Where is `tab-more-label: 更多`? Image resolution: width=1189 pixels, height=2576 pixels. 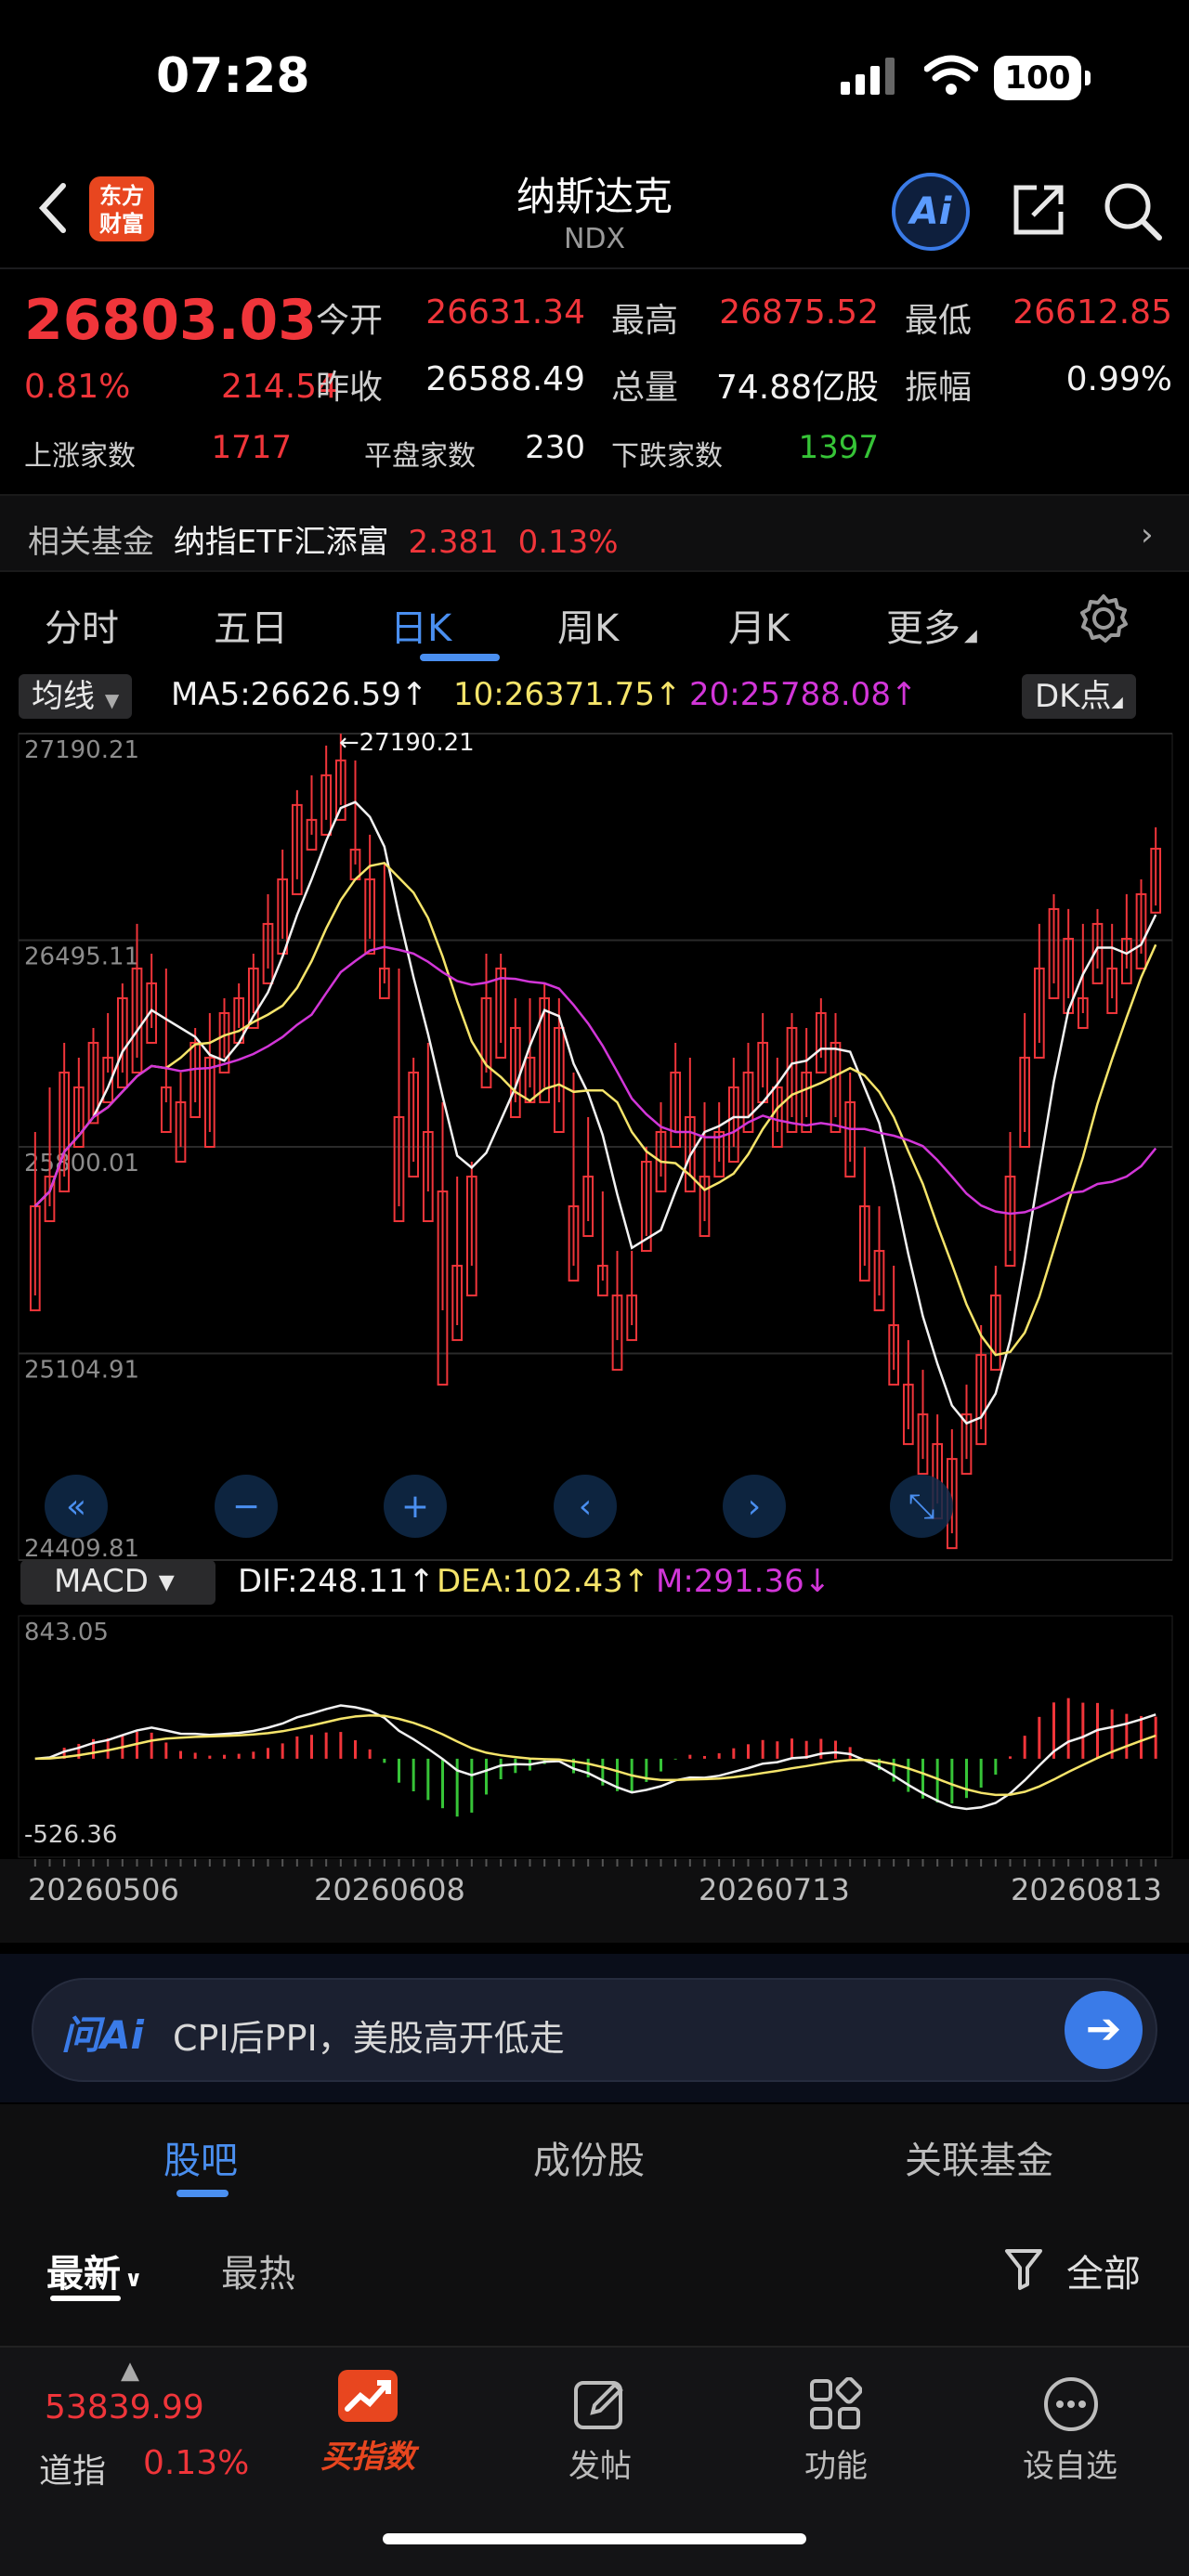 tab-more-label: 更多 is located at coordinates (923, 629).